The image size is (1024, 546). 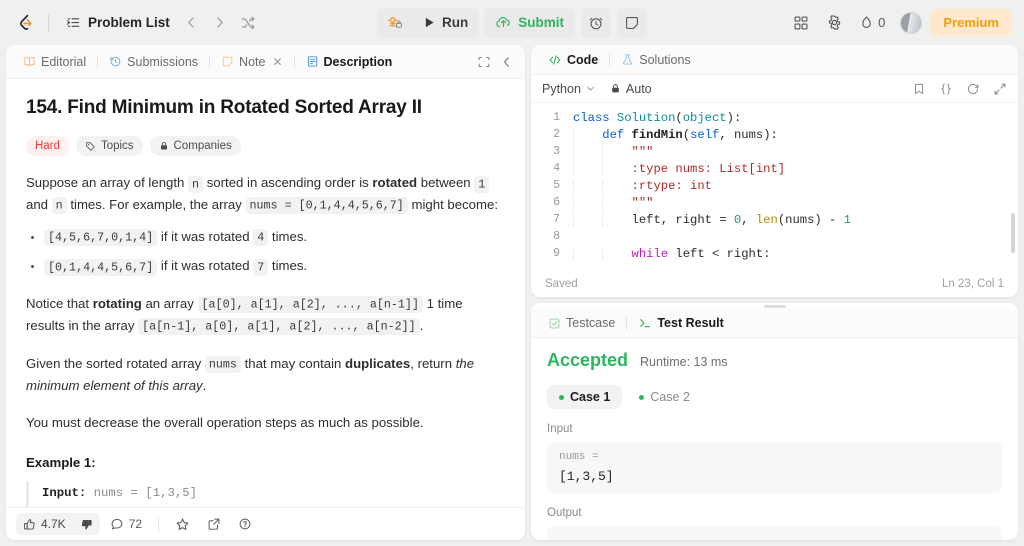 I want to click on case-tab-2: Case 2, so click(x=664, y=397).